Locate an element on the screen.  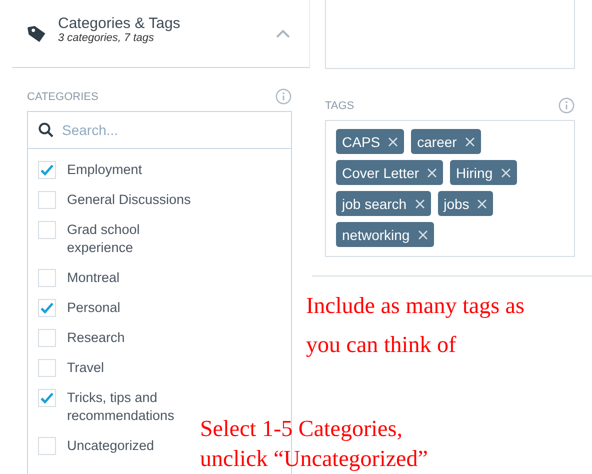
section-summary: 3 categories, 7 tags is located at coordinates (107, 38).